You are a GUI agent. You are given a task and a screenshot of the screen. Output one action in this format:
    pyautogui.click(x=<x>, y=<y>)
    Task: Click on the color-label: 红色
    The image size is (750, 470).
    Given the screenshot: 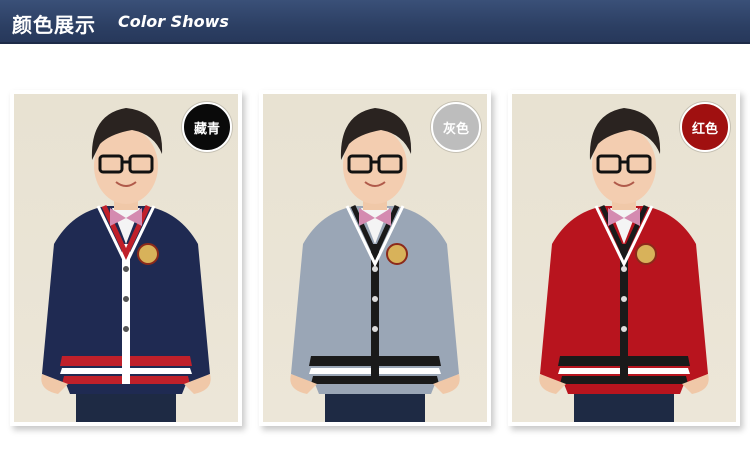 What is the action you would take?
    pyautogui.click(x=704, y=129)
    